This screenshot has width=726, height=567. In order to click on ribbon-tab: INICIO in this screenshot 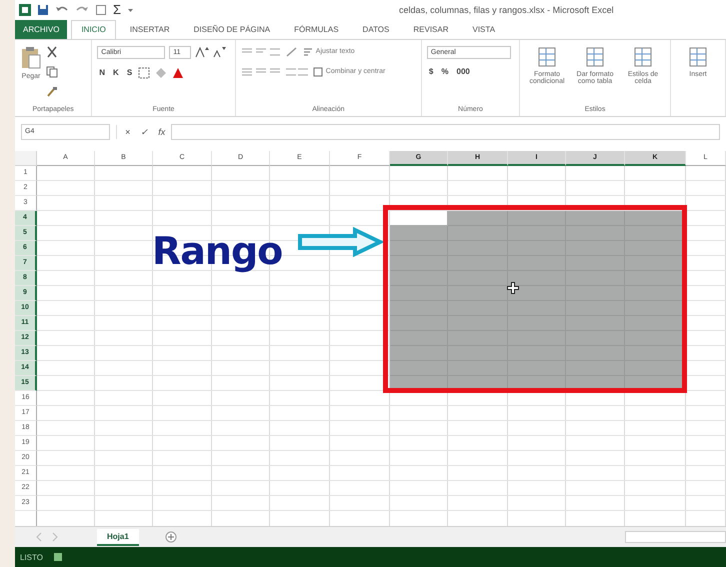, I will do `click(93, 29)`.